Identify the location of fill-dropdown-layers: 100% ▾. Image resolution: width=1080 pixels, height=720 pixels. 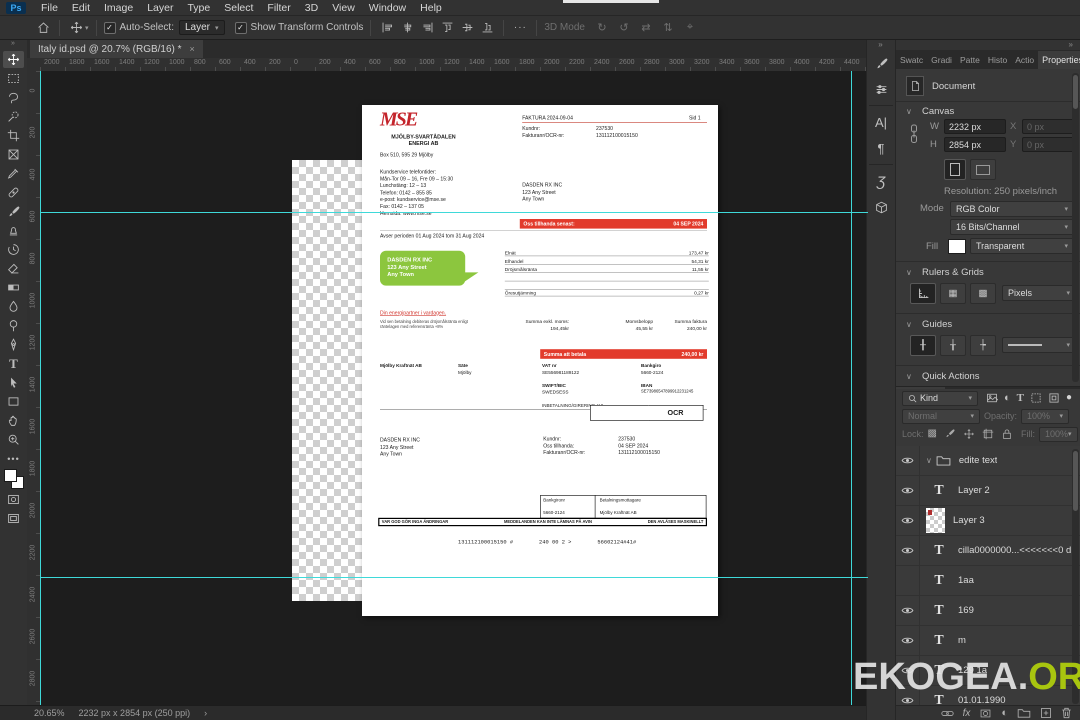
(1058, 434).